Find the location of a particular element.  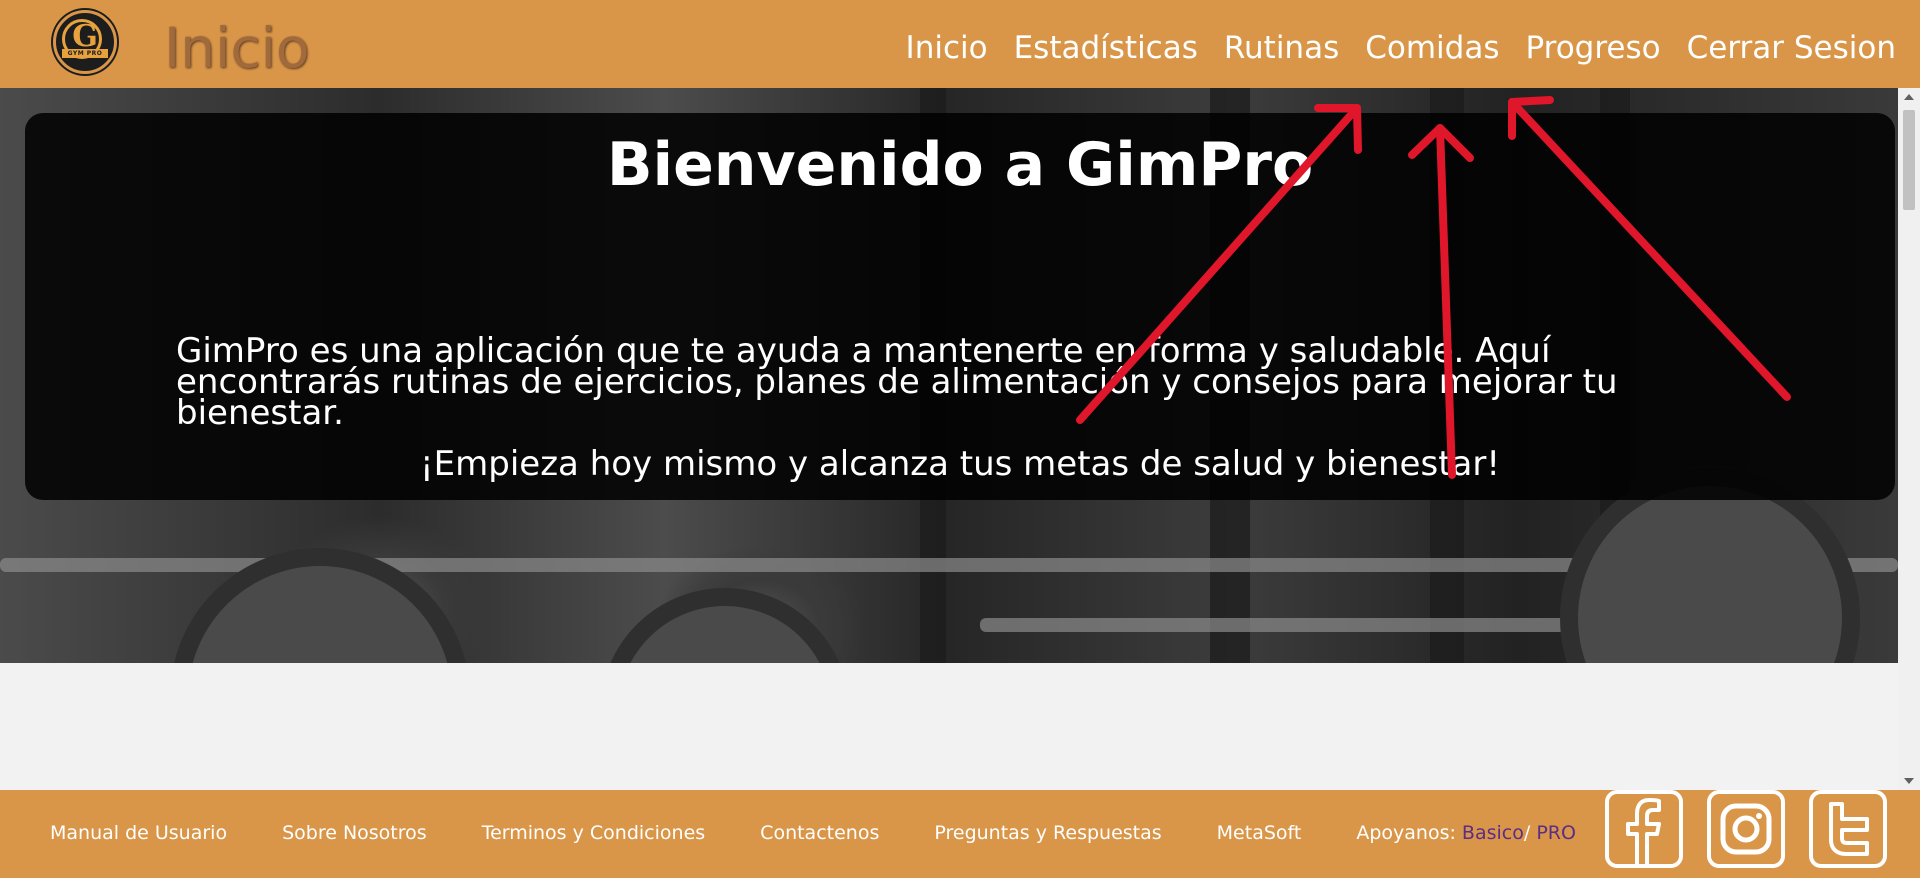

nav-inicio: Inicio is located at coordinates (947, 48).